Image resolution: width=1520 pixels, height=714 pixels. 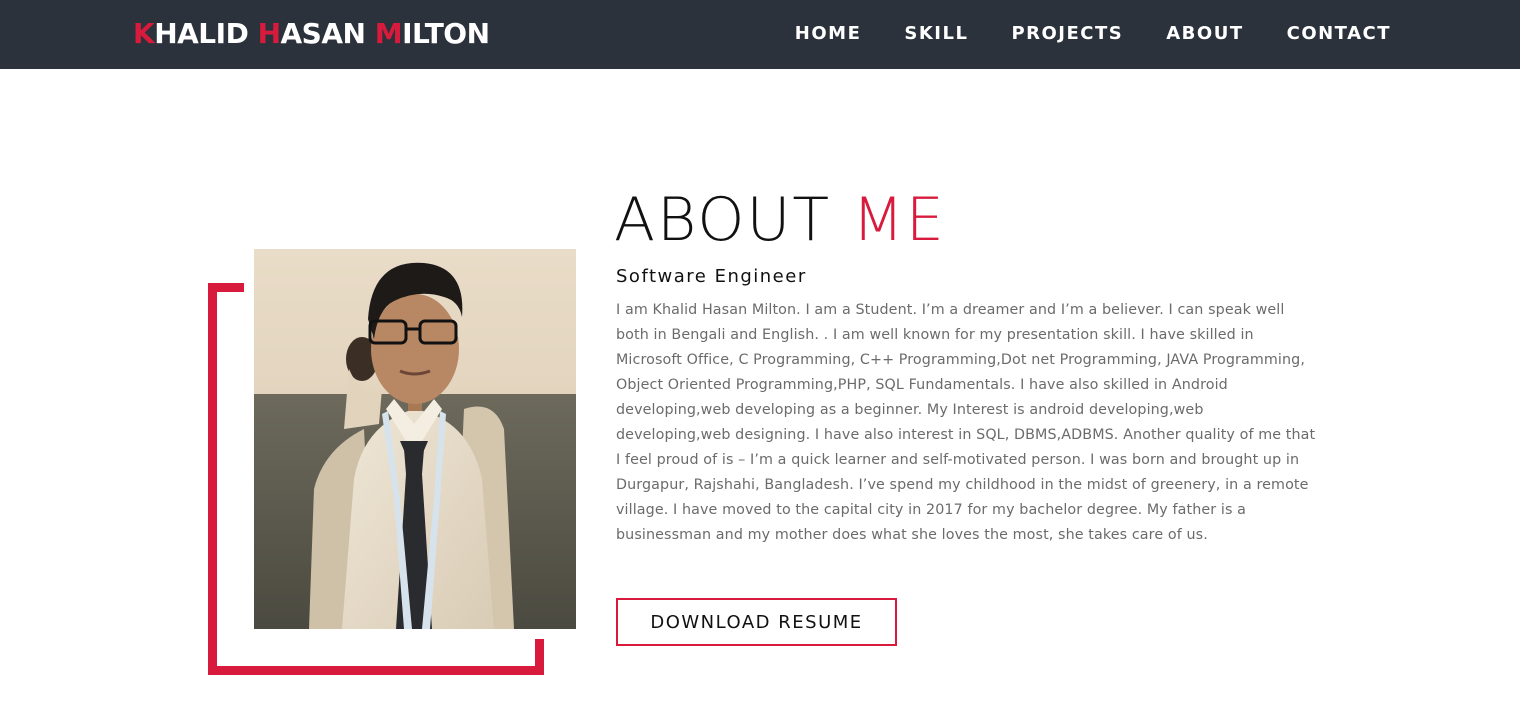 What do you see at coordinates (1067, 34) in the screenshot?
I see `nav-link-projects: PROJECTS` at bounding box center [1067, 34].